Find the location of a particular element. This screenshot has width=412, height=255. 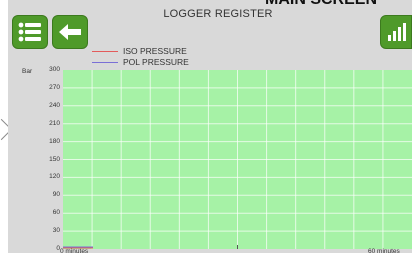

y-tick-label: 180 is located at coordinates (54, 141).